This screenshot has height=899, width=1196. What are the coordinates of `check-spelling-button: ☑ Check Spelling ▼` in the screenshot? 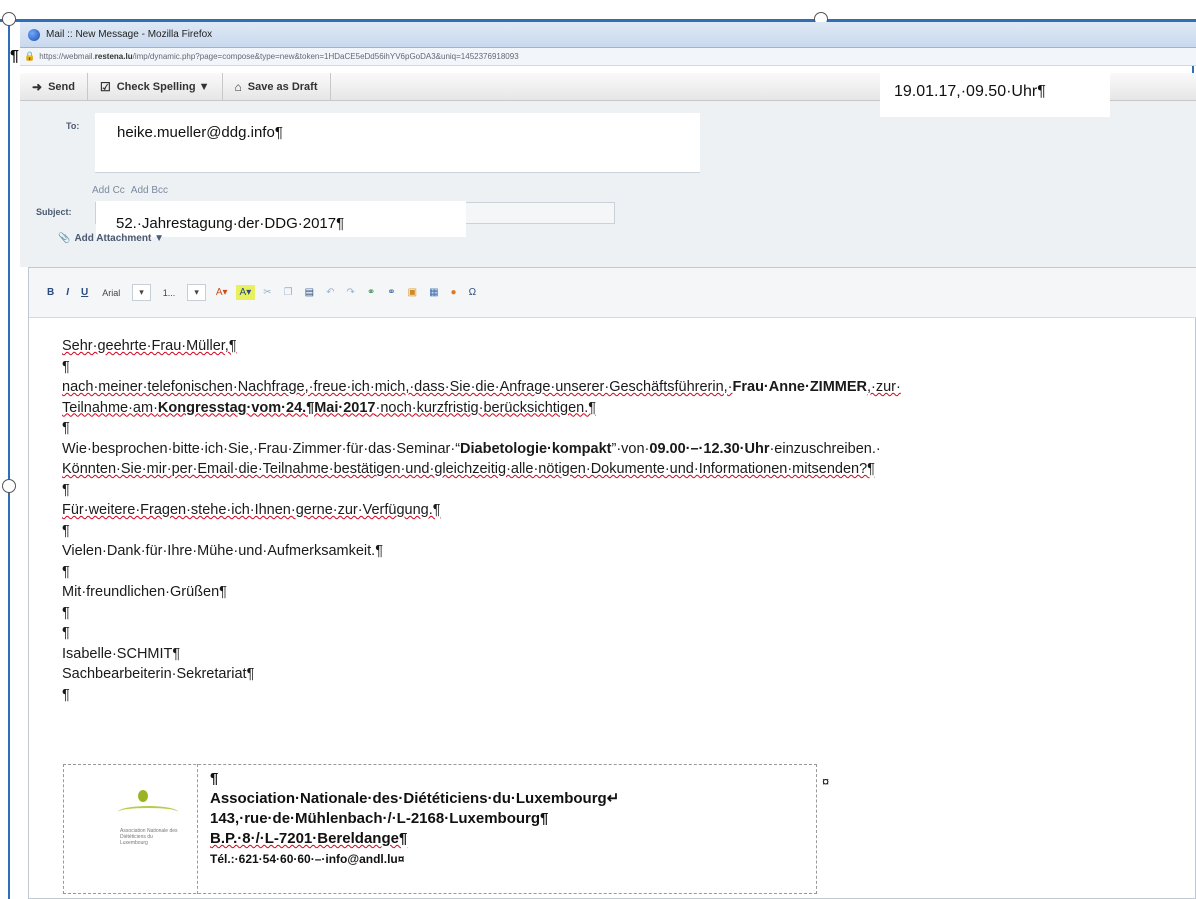 It's located at (155, 86).